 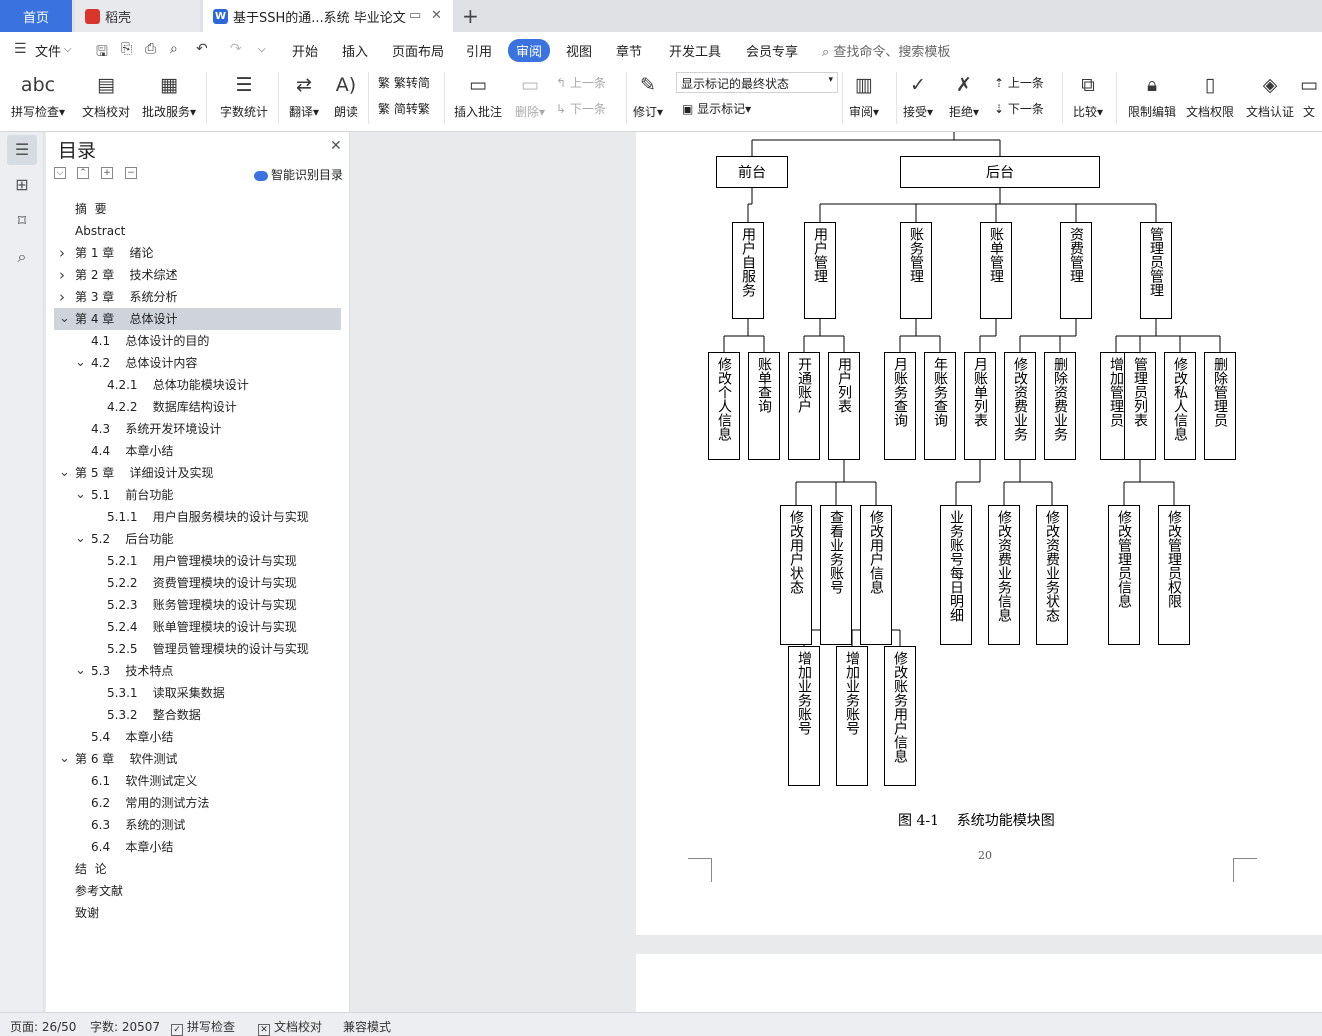 What do you see at coordinates (194, 693) in the screenshot?
I see `toc-item: 5.3.1 读取采集数据` at bounding box center [194, 693].